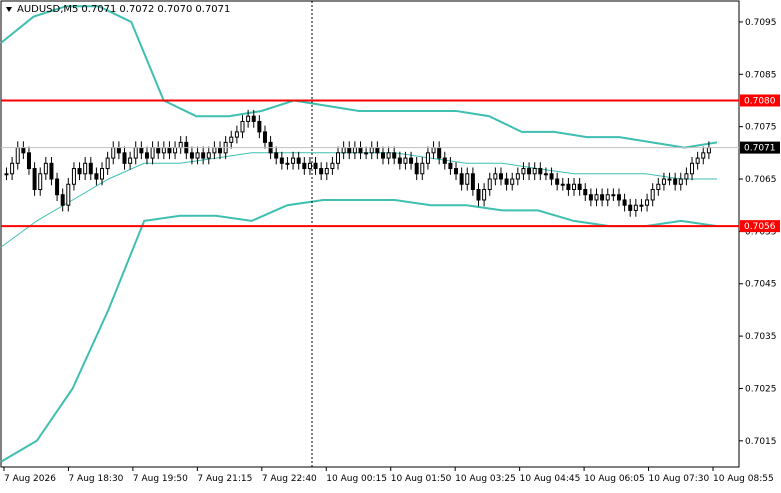 The image size is (781, 493). Describe the element at coordinates (356, 479) in the screenshot. I see `x-tick-label: 10 Aug 00:15` at that location.